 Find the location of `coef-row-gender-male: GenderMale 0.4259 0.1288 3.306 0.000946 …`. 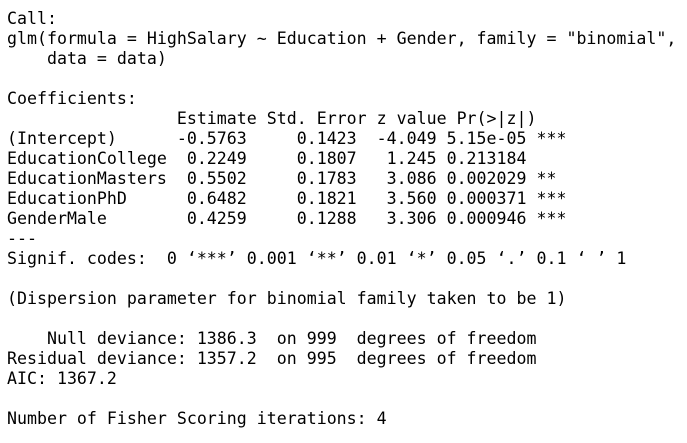

coef-row-gender-male: GenderMale 0.4259 0.1288 3.306 0.000946 … is located at coordinates (287, 218).